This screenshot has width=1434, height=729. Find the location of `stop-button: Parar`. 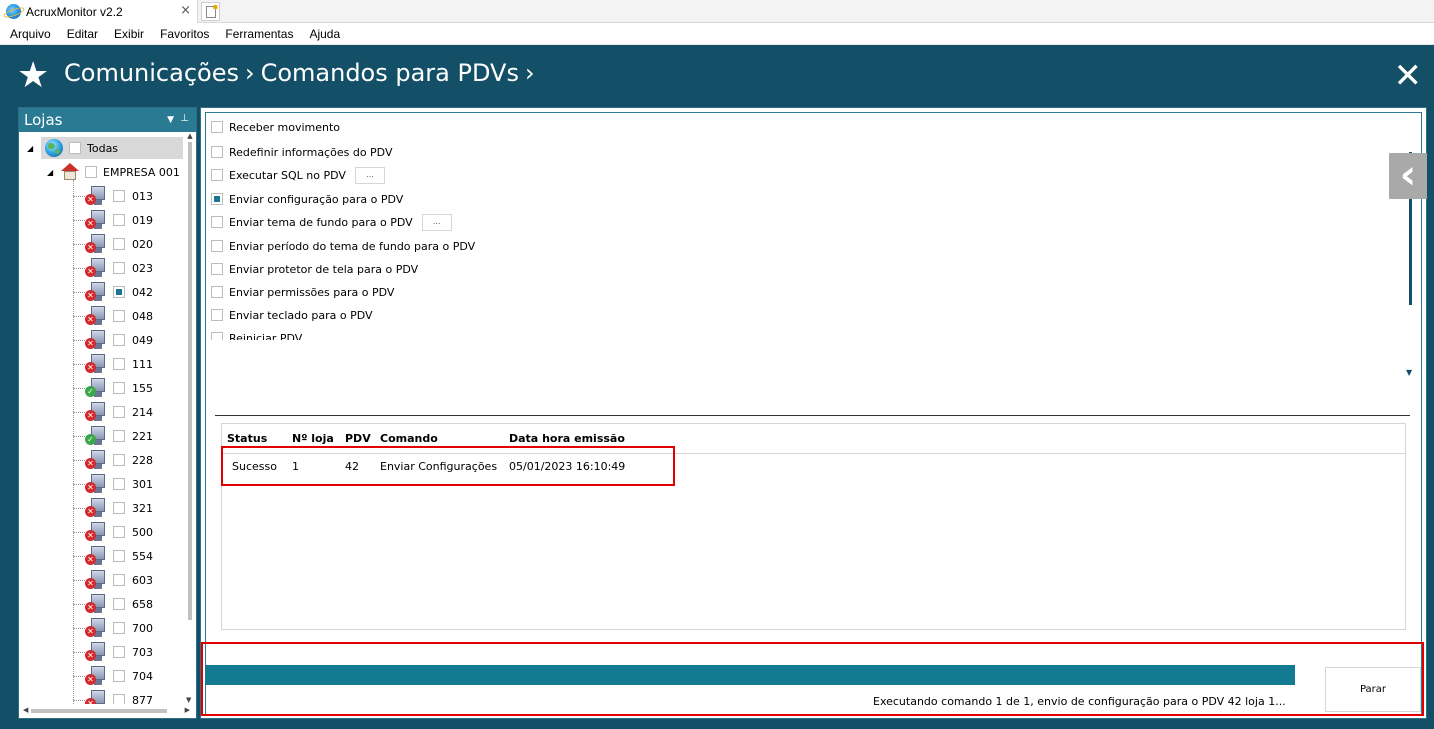

stop-button: Parar is located at coordinates (1373, 689).